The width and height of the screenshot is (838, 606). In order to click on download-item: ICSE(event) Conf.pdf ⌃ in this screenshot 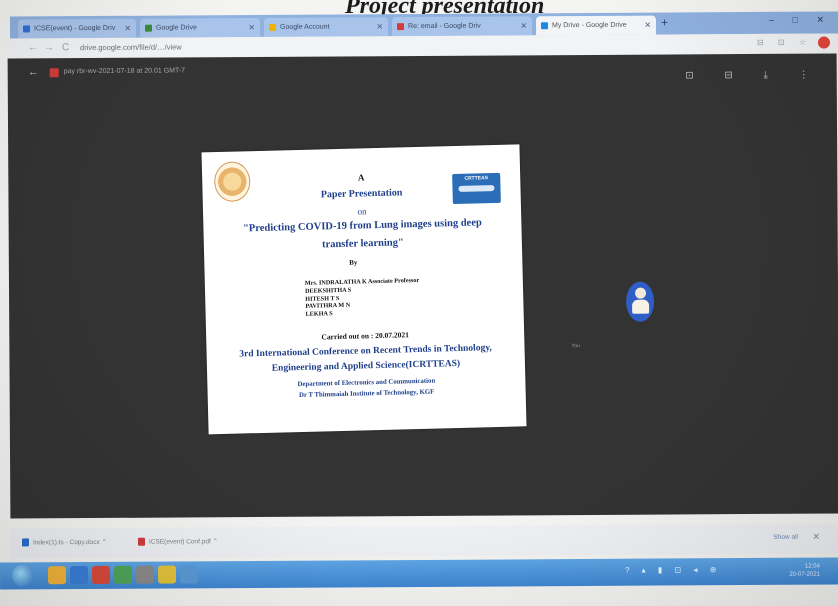, I will do `click(177, 542)`.